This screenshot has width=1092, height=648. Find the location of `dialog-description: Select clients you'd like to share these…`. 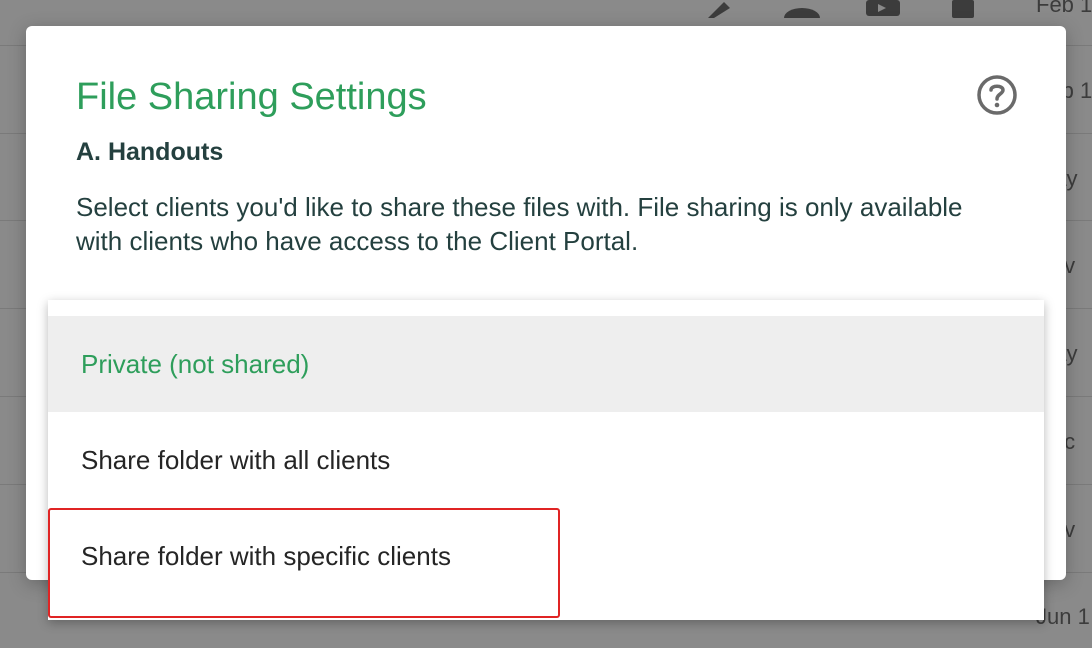

dialog-description: Select clients you'd like to share these… is located at coordinates (519, 224).